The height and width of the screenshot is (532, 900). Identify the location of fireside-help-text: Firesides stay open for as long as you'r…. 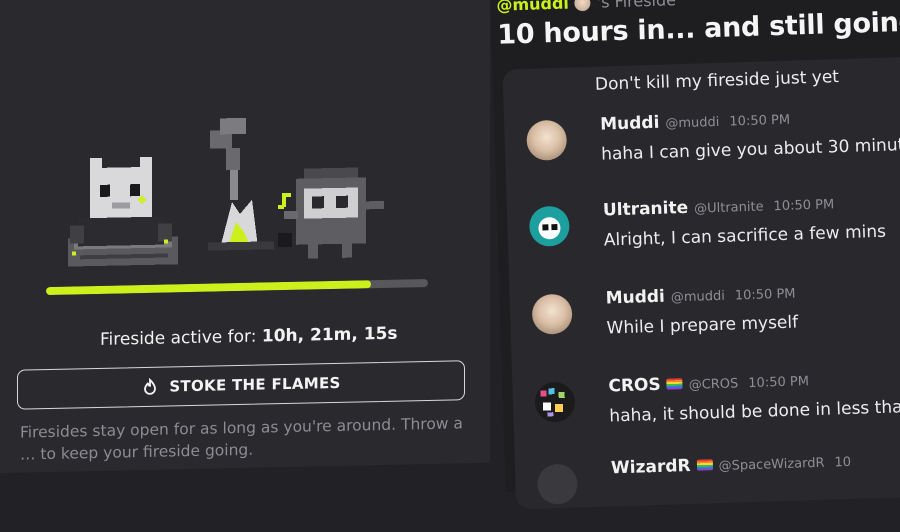
(241, 439).